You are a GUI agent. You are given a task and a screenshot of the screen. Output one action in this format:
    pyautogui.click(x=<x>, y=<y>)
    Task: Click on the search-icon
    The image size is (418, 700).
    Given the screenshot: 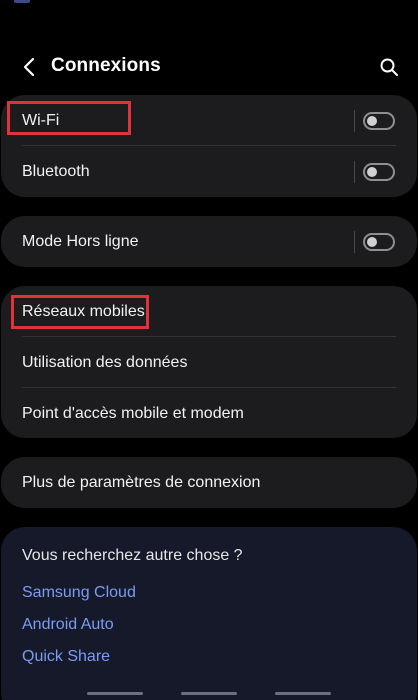 What is the action you would take?
    pyautogui.click(x=389, y=67)
    